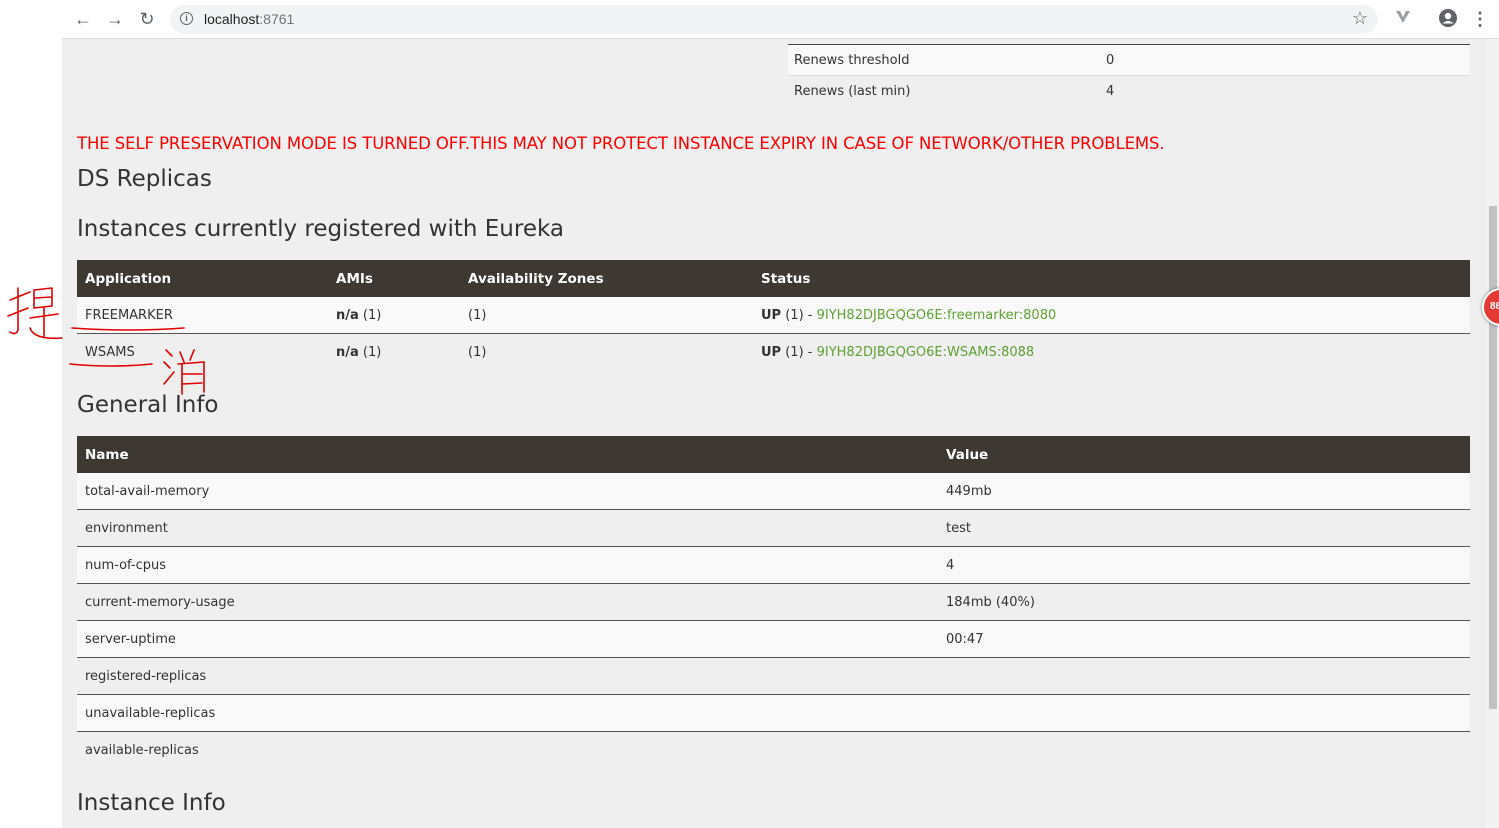 The width and height of the screenshot is (1499, 828). Describe the element at coordinates (937, 315) in the screenshot. I see `instance-link: 9IYH82DJBGQGO6E:freemarker:8080` at that location.